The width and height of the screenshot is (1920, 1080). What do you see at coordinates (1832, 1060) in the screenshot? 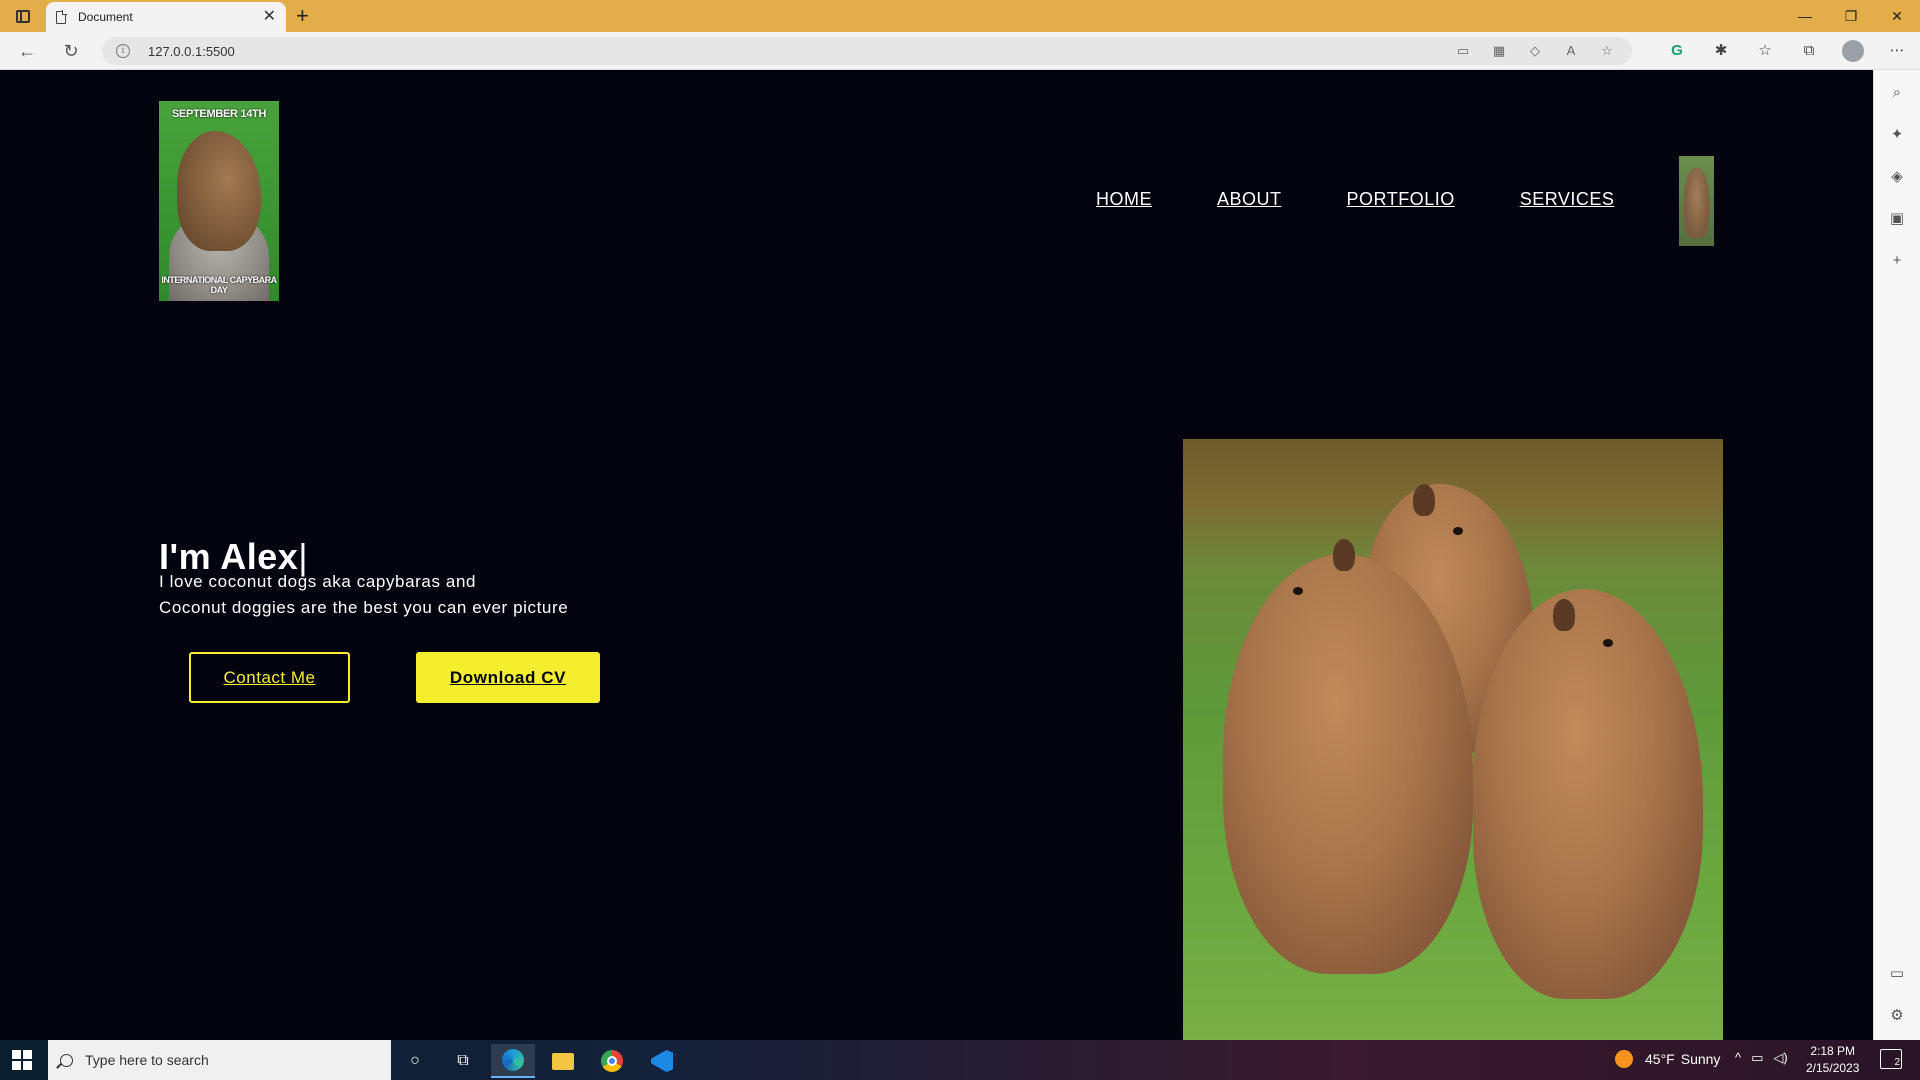
I see `taskbar-clock: 2:18 PM 2/15/2023` at bounding box center [1832, 1060].